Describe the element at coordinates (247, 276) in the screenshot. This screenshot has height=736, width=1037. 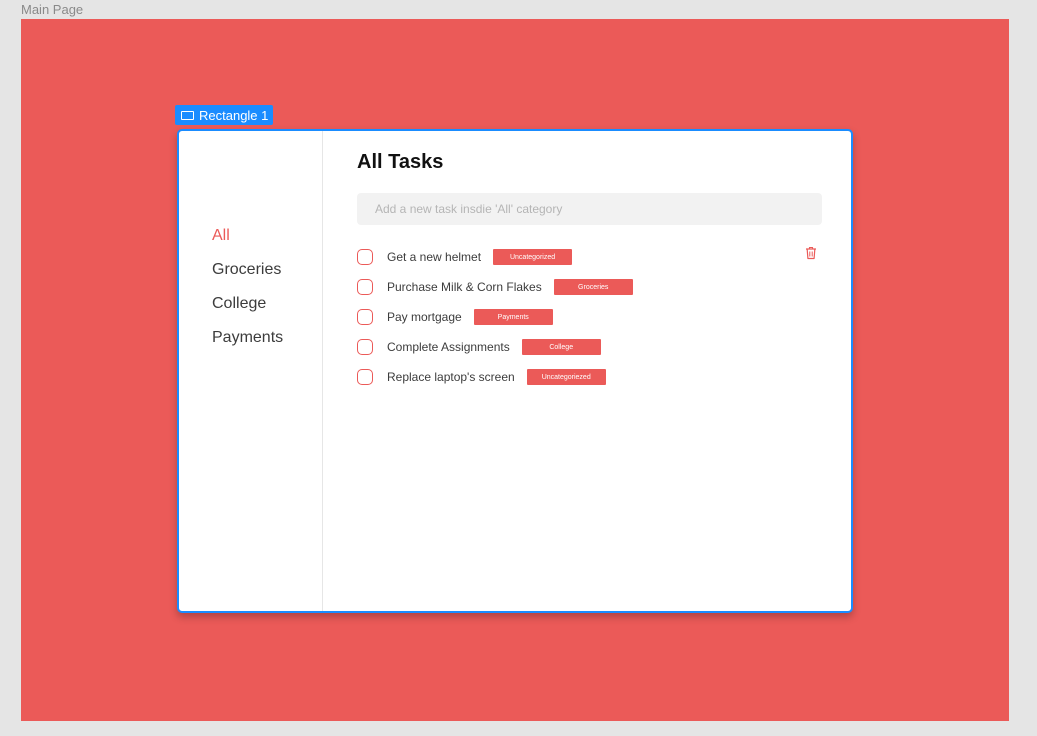
I see `sidebar-item-groceries: Groceries` at that location.